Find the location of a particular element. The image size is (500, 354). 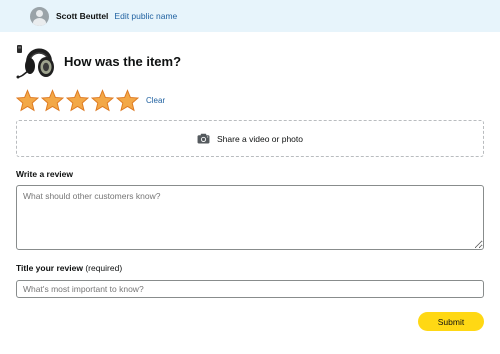

star-rating: Clear is located at coordinates (90, 100).